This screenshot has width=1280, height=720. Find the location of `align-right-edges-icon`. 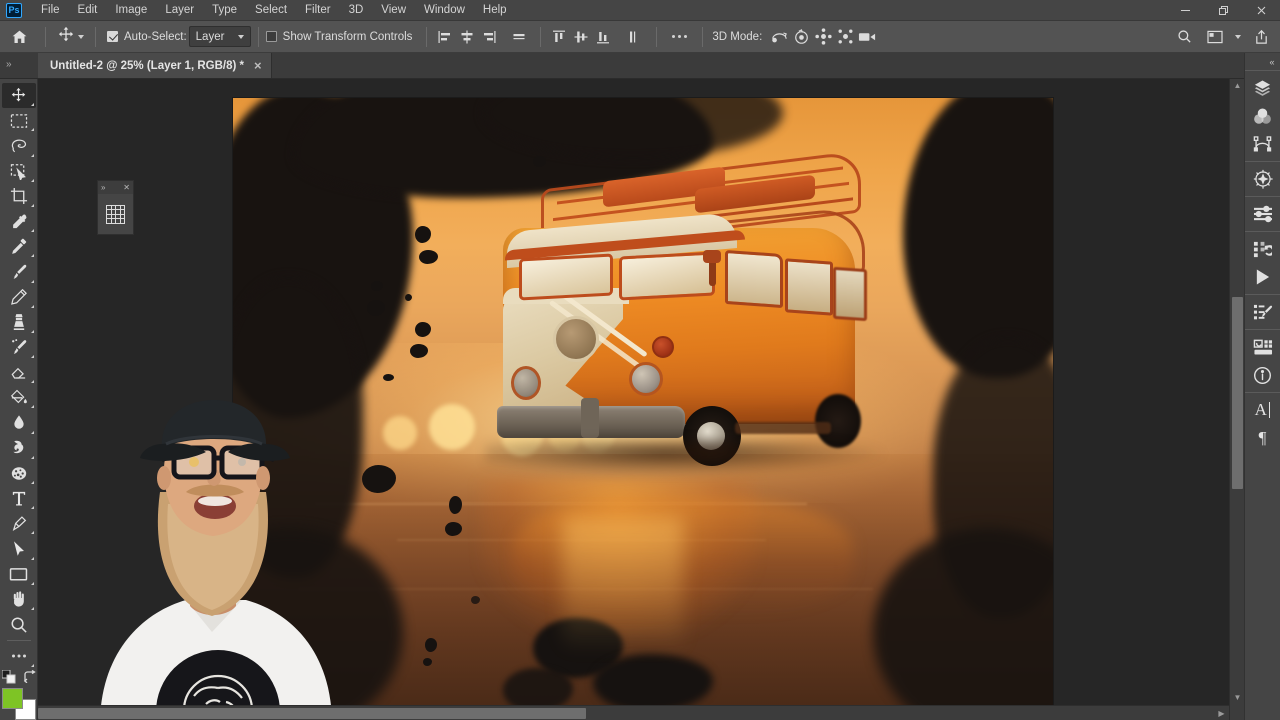

align-right-edges-icon is located at coordinates (489, 37).